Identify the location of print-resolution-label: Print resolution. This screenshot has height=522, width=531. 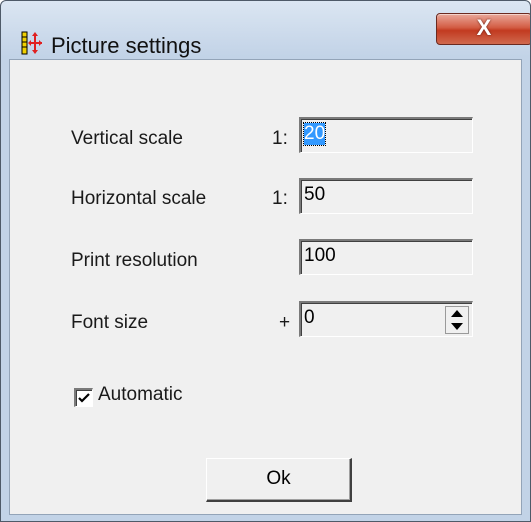
(134, 260).